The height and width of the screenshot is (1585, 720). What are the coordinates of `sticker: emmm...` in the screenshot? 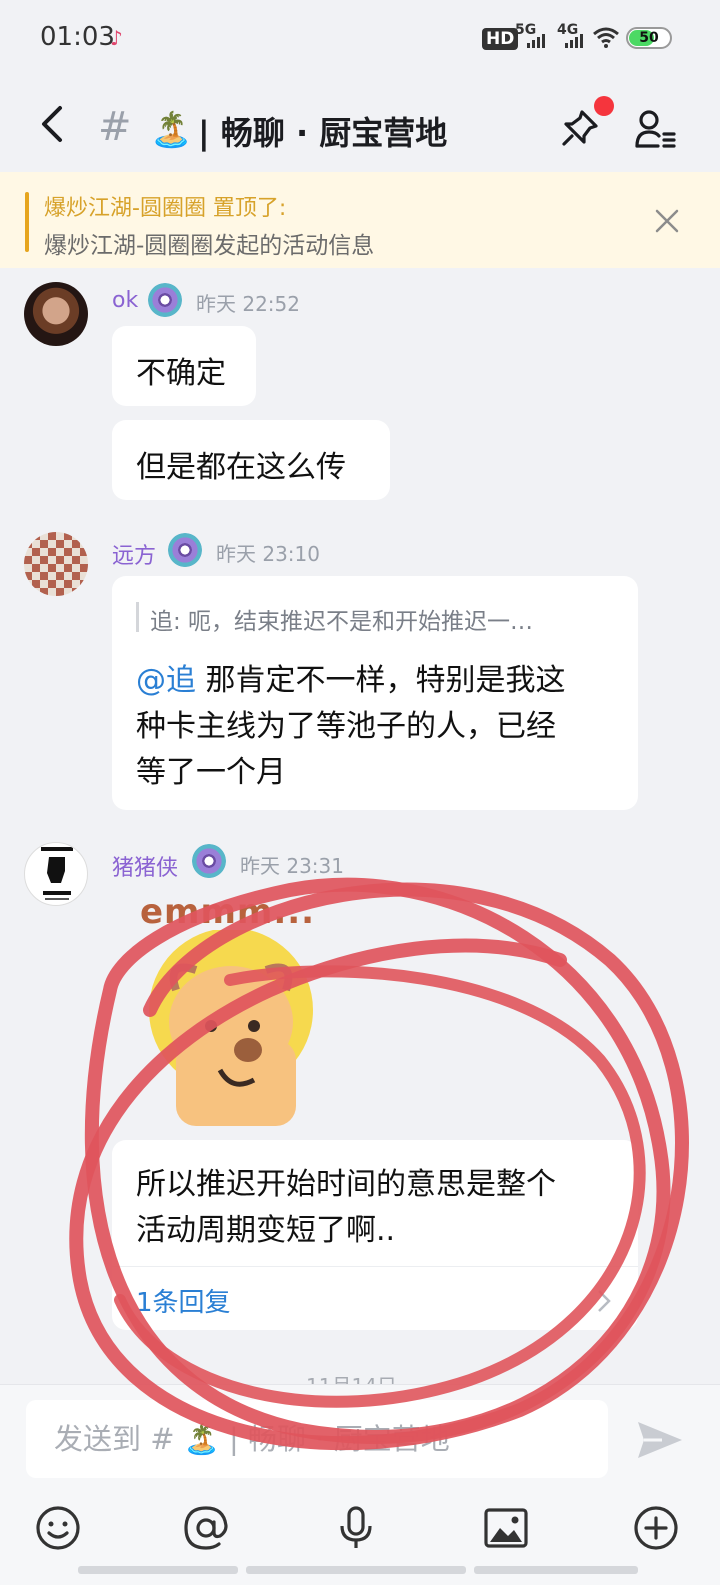 It's located at (241, 1010).